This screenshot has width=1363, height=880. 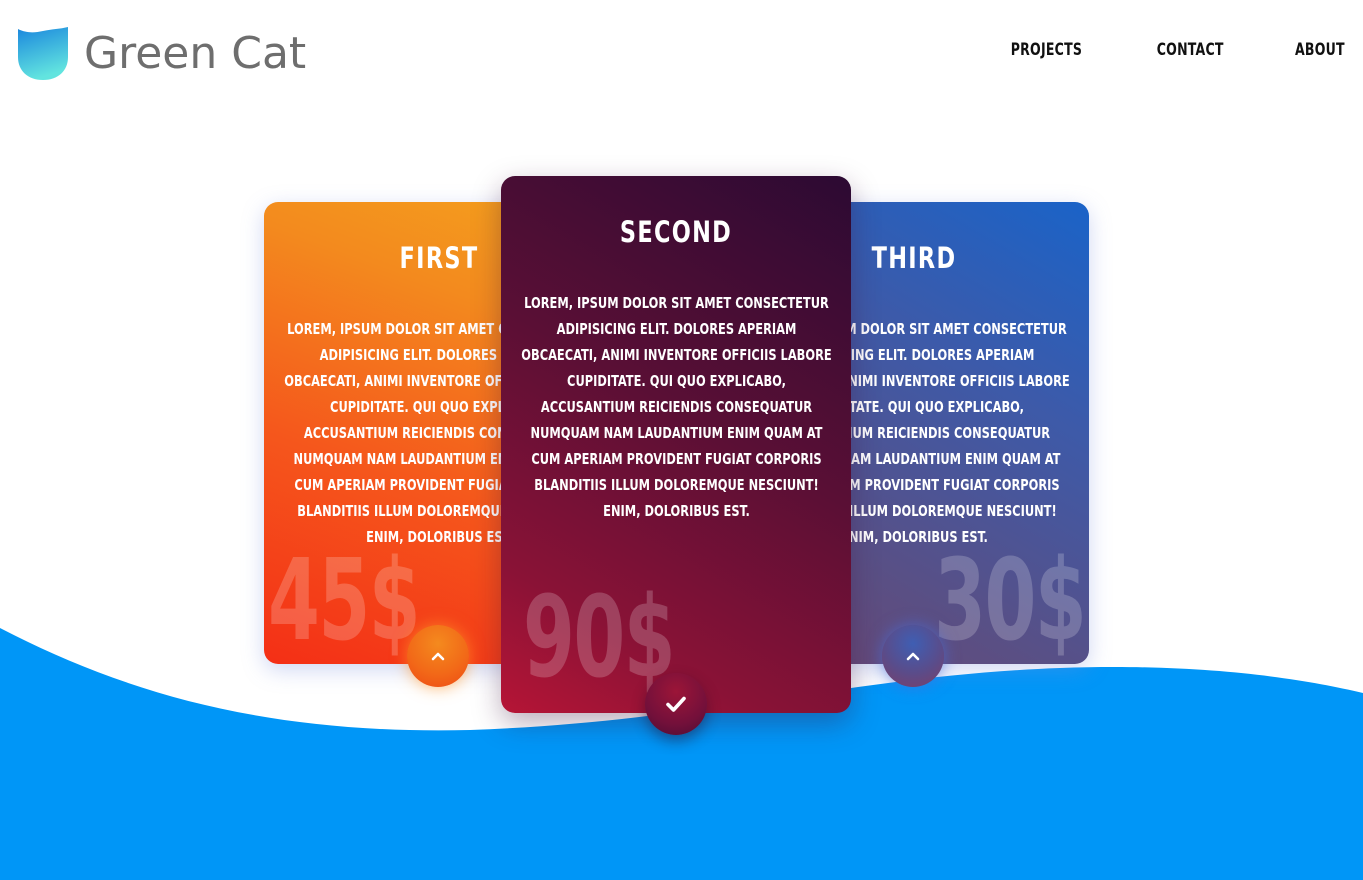 I want to click on expand-button-third, so click(x=913, y=656).